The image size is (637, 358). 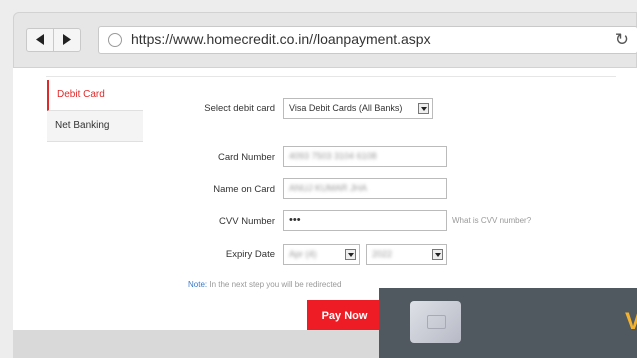 What do you see at coordinates (95, 126) in the screenshot?
I see `tab-net-banking: Net Banking` at bounding box center [95, 126].